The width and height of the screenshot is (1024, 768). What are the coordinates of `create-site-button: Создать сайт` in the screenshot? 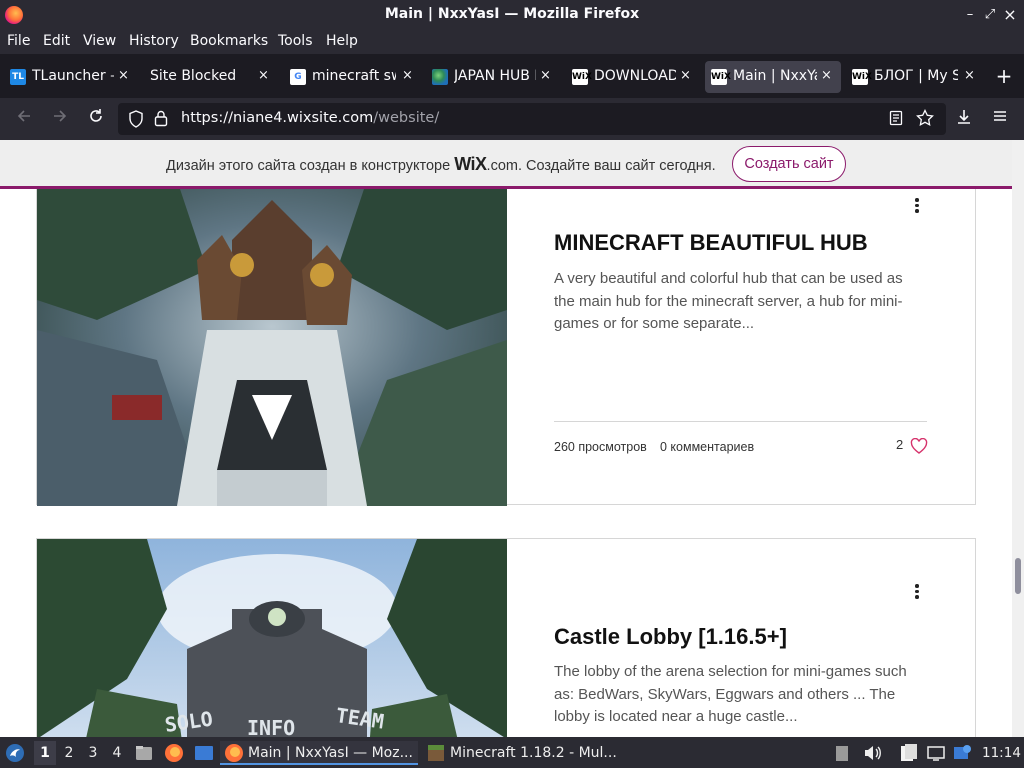 It's located at (789, 164).